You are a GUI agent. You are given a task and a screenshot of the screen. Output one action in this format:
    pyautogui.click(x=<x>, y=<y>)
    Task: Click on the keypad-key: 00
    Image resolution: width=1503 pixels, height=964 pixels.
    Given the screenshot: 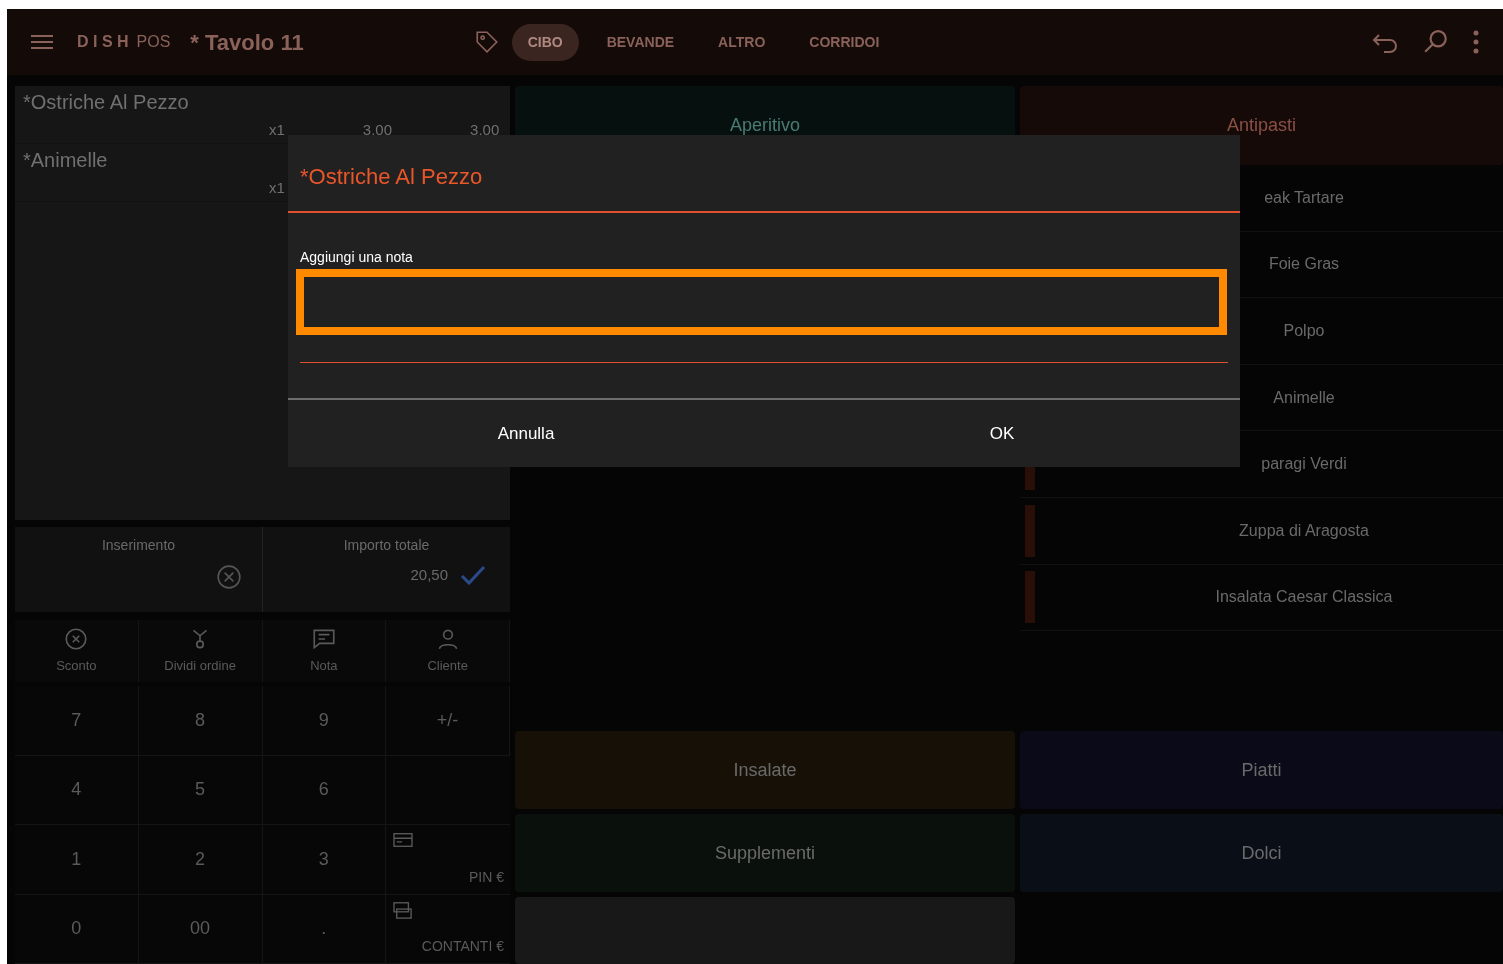 What is the action you would take?
    pyautogui.click(x=200, y=929)
    